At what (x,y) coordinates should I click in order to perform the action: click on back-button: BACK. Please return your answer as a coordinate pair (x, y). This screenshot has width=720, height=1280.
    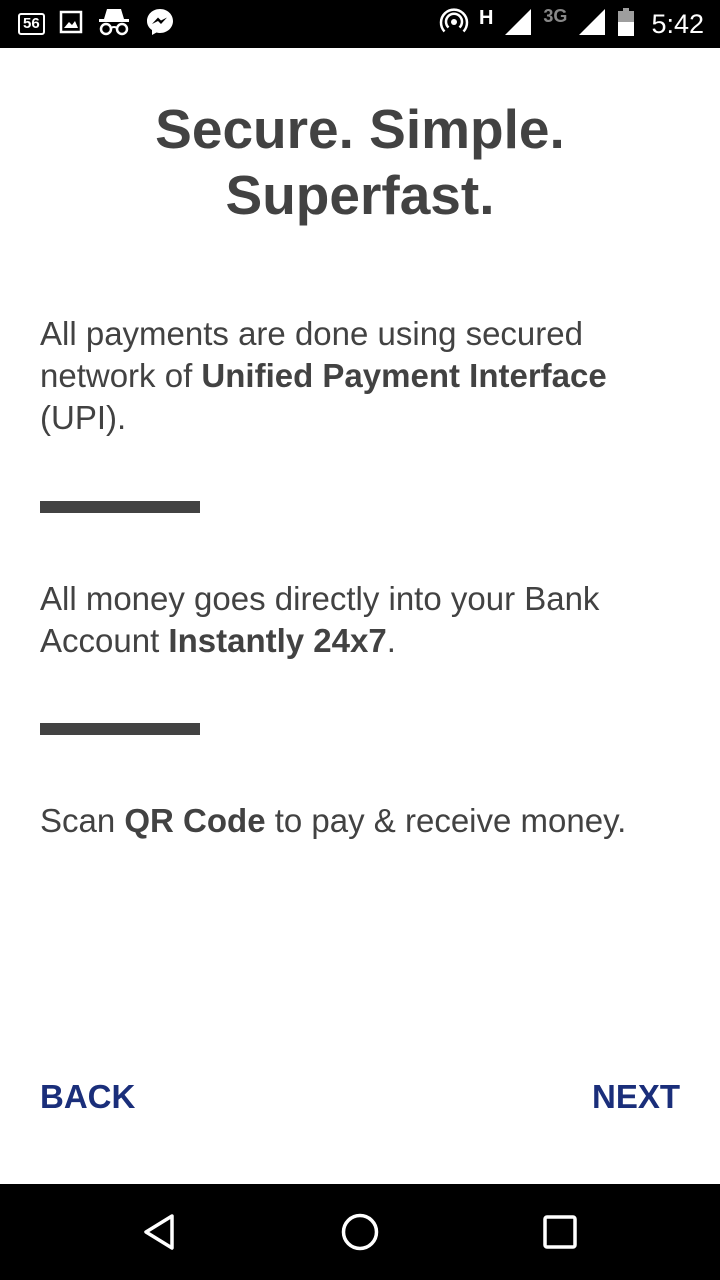
    Looking at the image, I should click on (87, 1097).